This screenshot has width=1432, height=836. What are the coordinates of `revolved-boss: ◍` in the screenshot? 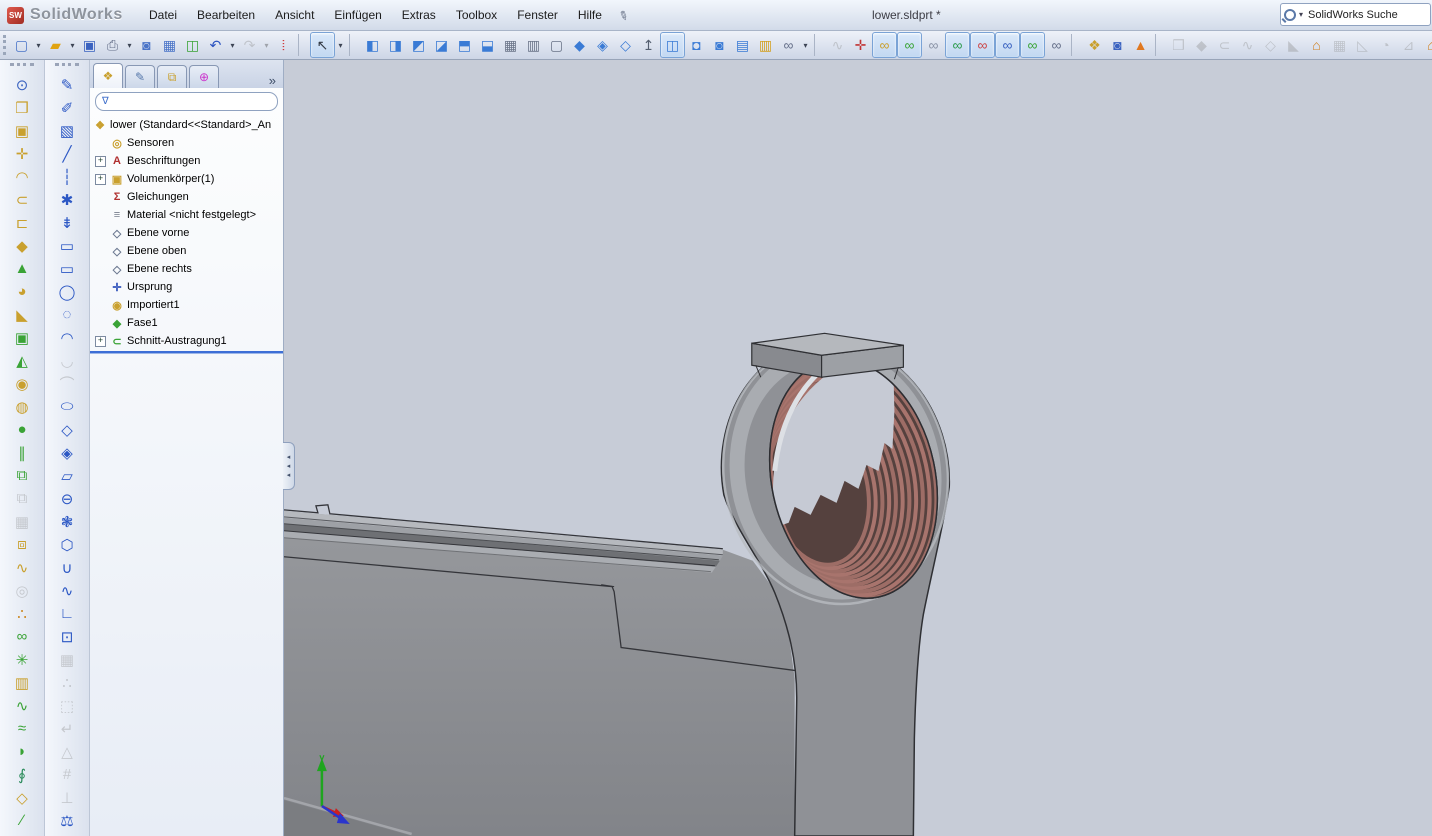 It's located at (22, 406).